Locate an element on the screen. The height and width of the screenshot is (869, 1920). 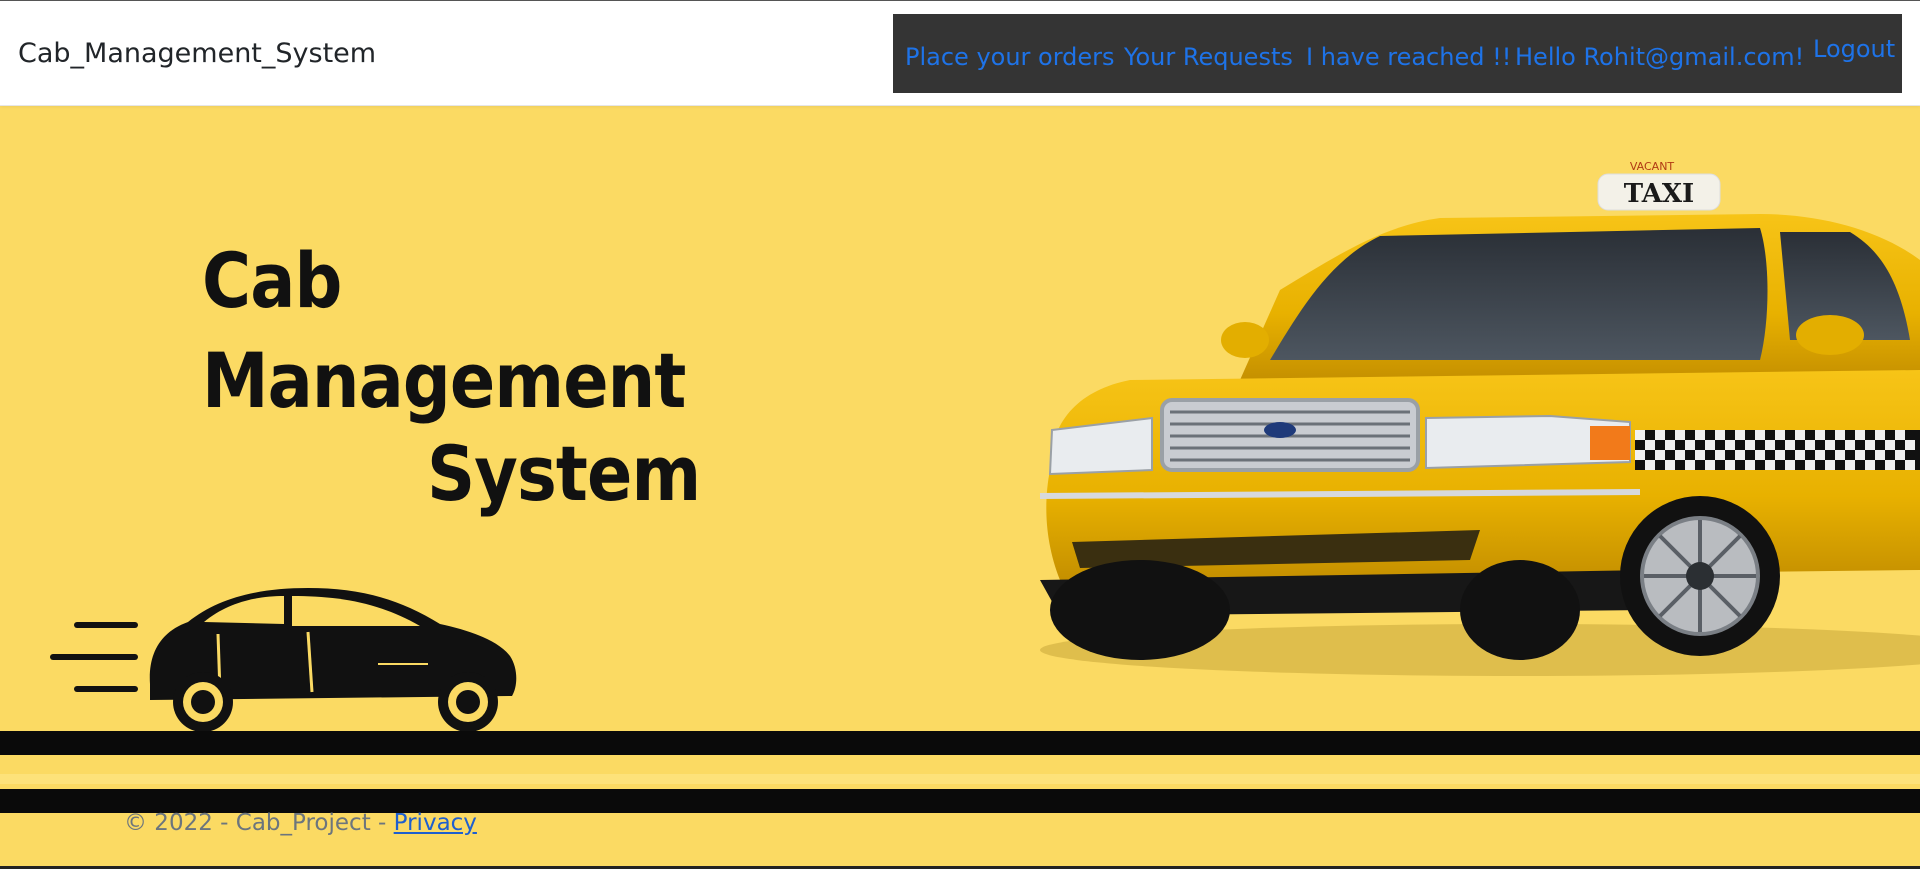
logout-button: Logout is located at coordinates (1854, 49).